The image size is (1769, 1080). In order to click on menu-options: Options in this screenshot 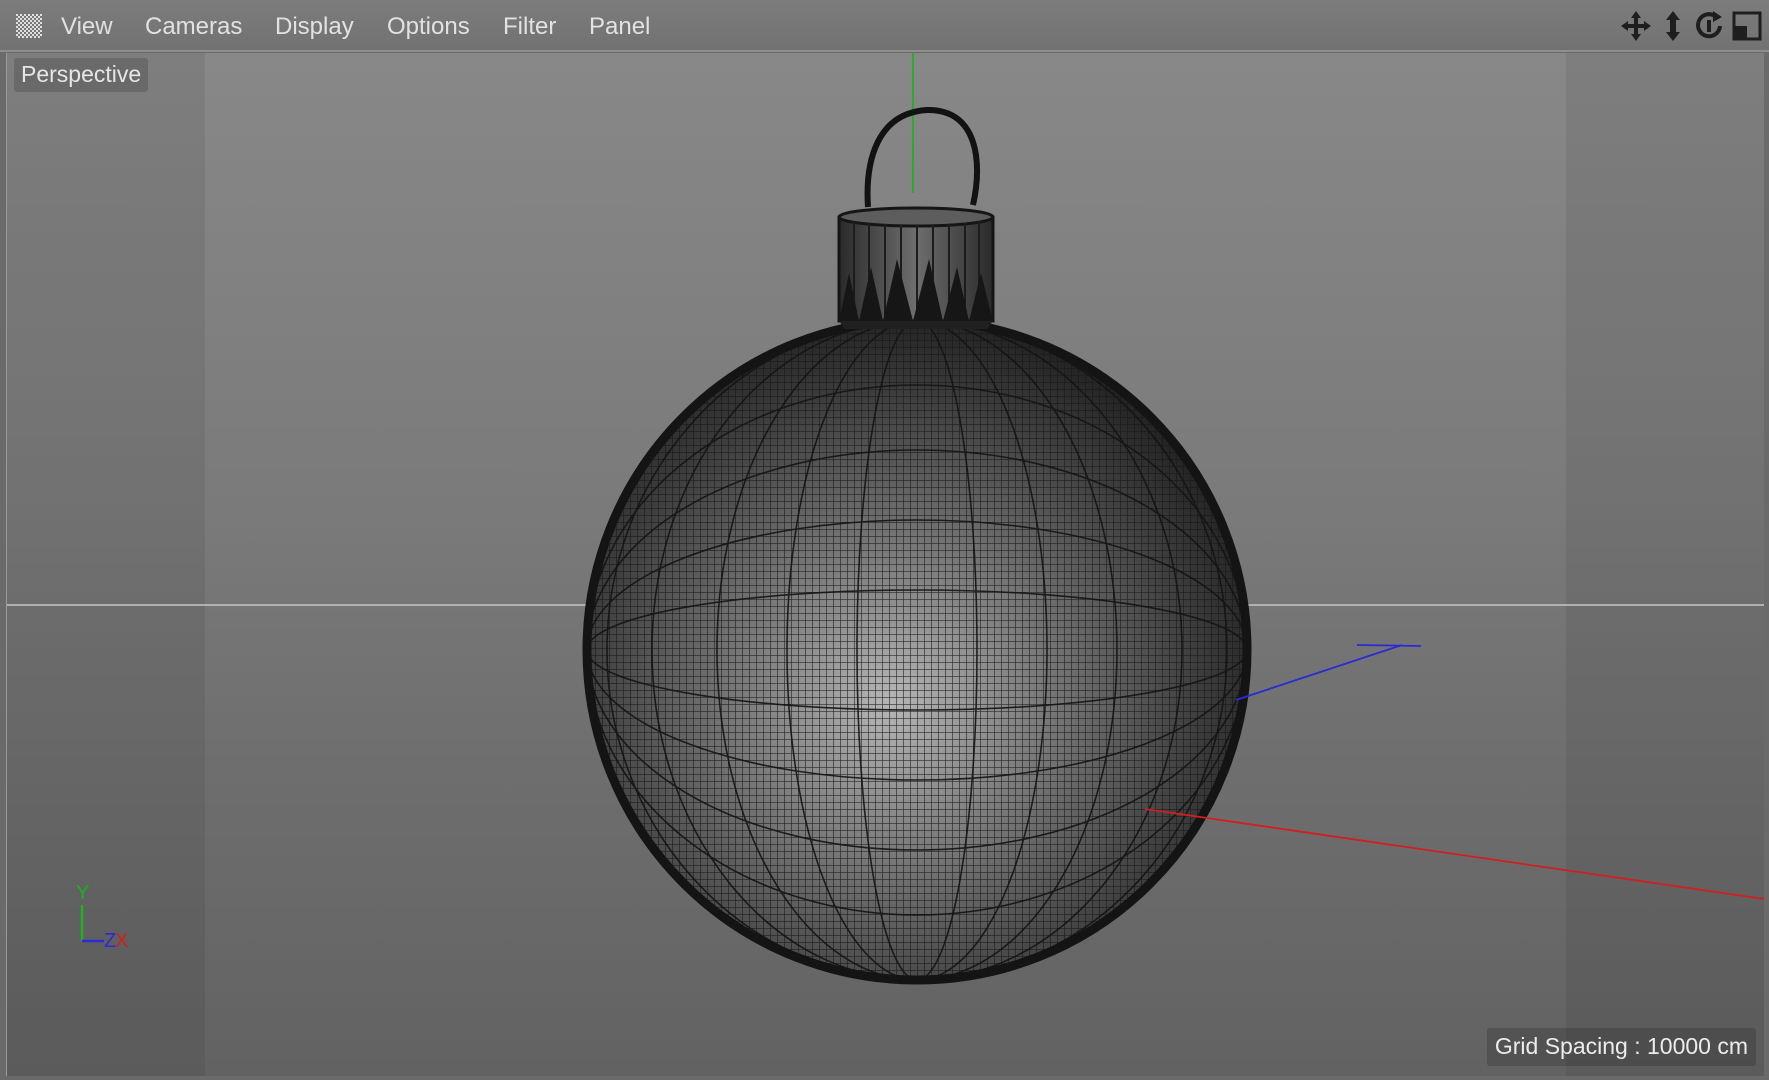, I will do `click(428, 27)`.